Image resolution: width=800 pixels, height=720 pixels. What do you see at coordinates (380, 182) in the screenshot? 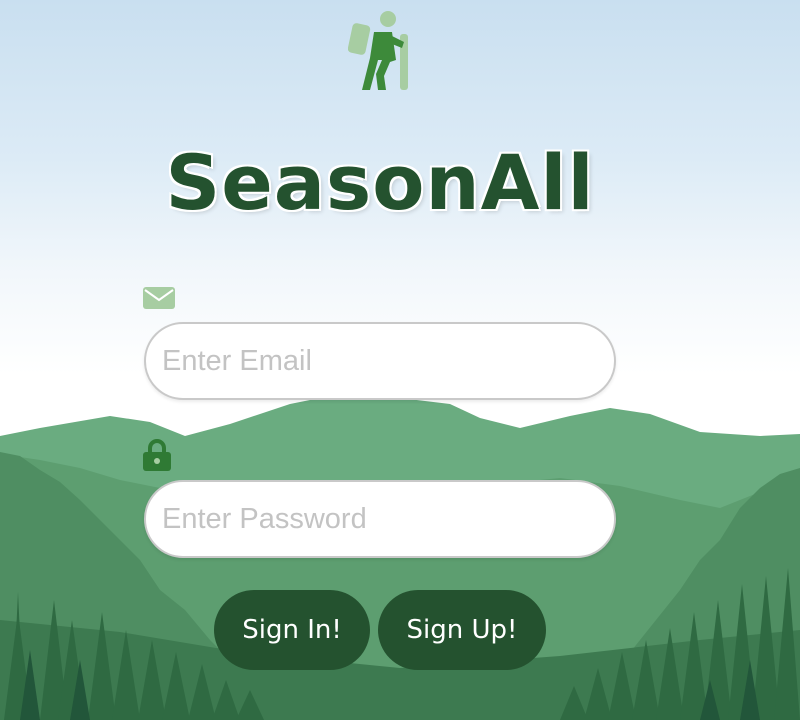
I see `app-title: SeasonAll` at bounding box center [380, 182].